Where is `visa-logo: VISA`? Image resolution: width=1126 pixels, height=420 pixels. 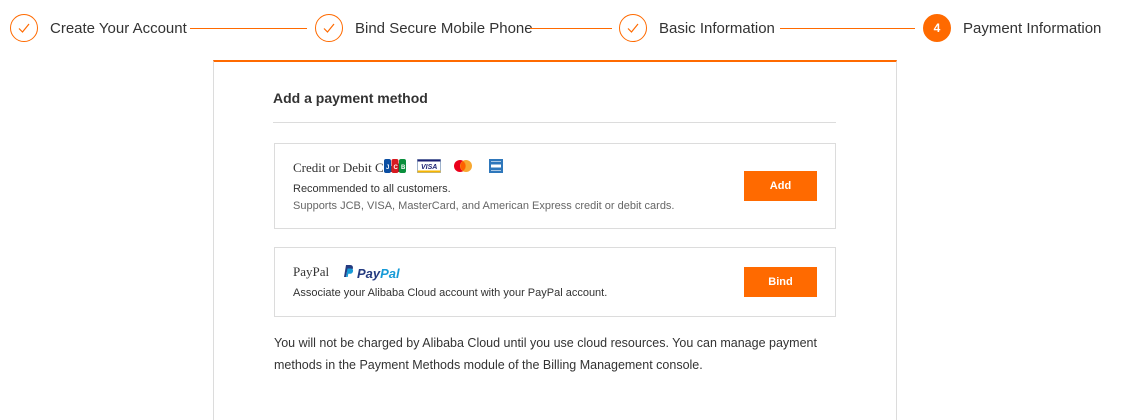
visa-logo: VISA is located at coordinates (429, 166).